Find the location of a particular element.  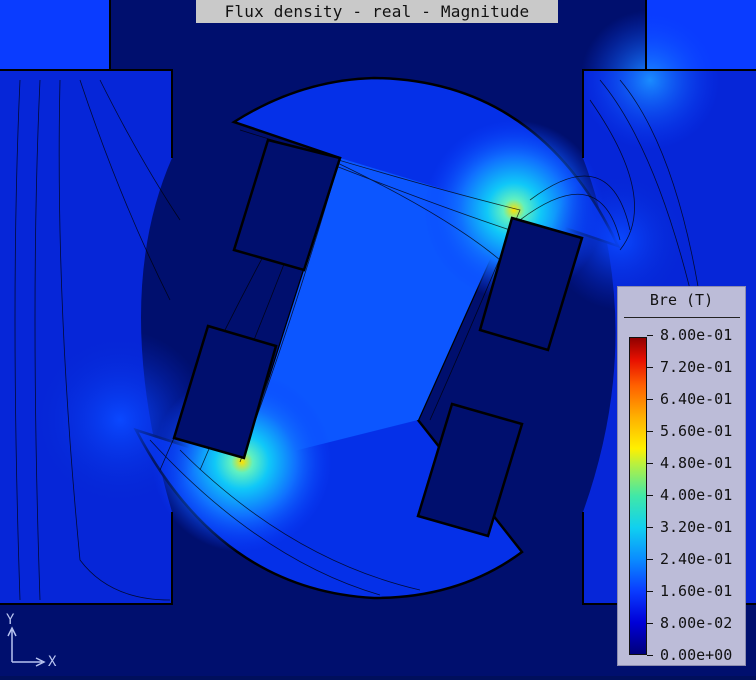

legend-tick-label: 7.20e-01 is located at coordinates (696, 367).